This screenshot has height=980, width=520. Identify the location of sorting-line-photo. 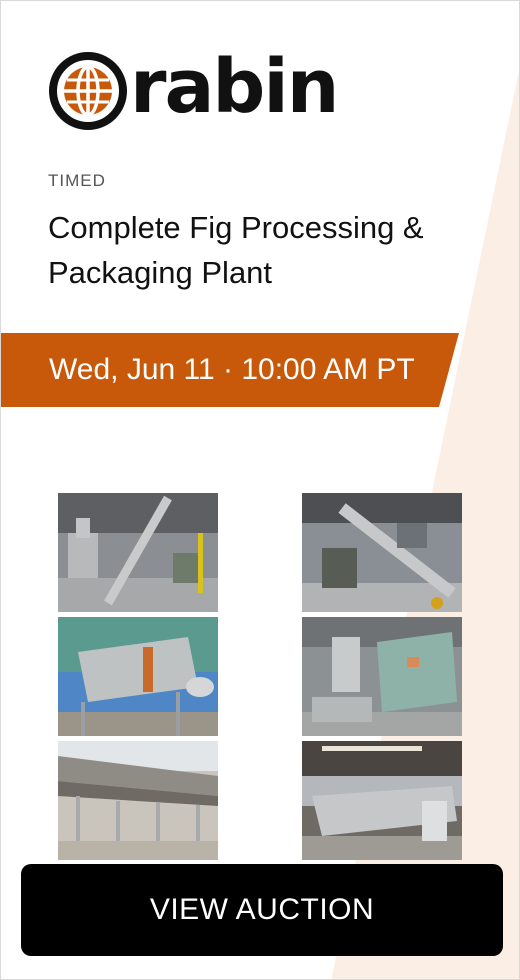
(382, 800).